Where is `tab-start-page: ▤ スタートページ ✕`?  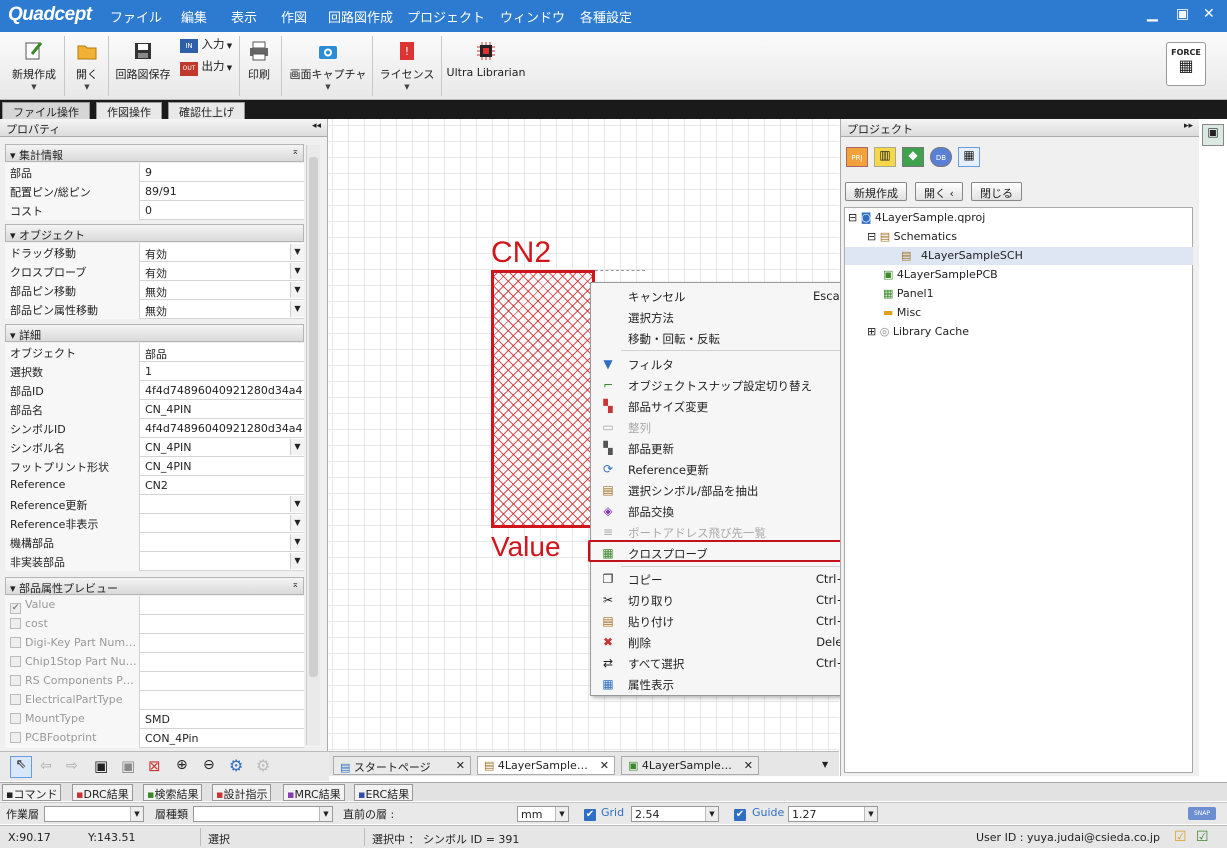 tab-start-page: ▤ スタートページ ✕ is located at coordinates (402, 765).